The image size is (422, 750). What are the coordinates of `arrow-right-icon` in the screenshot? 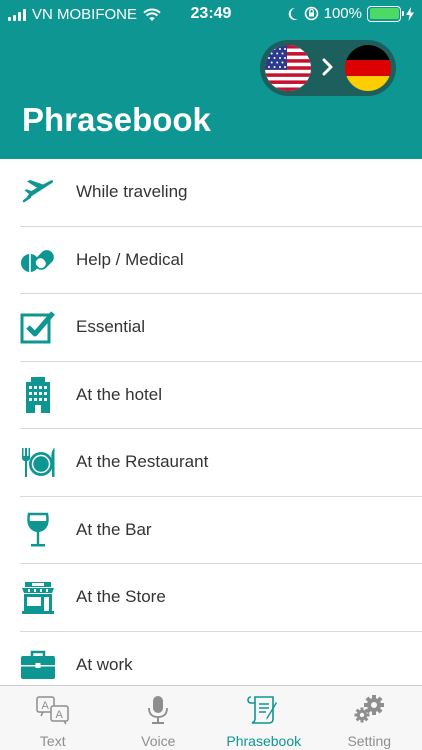 It's located at (327, 67).